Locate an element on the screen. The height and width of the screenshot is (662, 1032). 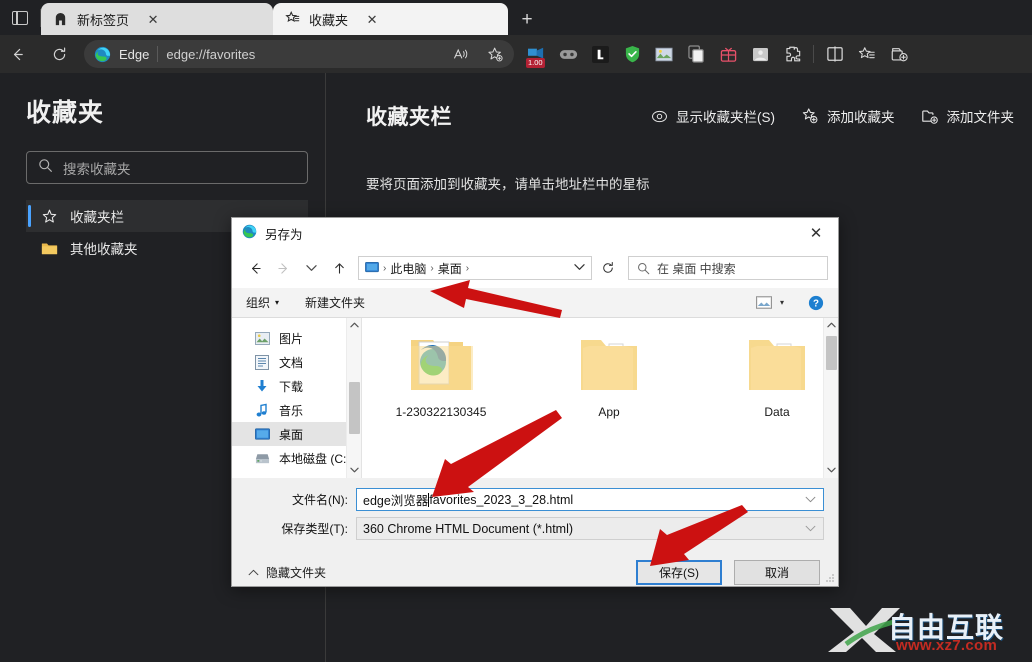
organize-button: 组织 ▾ is located at coordinates (262, 302).